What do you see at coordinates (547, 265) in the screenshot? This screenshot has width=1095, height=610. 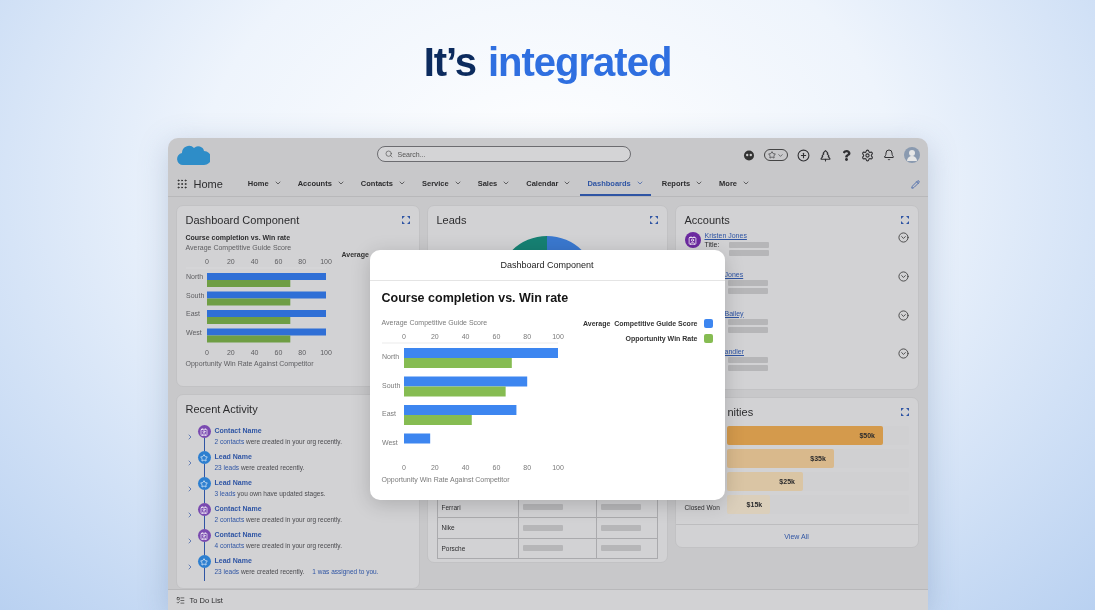 I see `modal-title: Dashboard Component` at bounding box center [547, 265].